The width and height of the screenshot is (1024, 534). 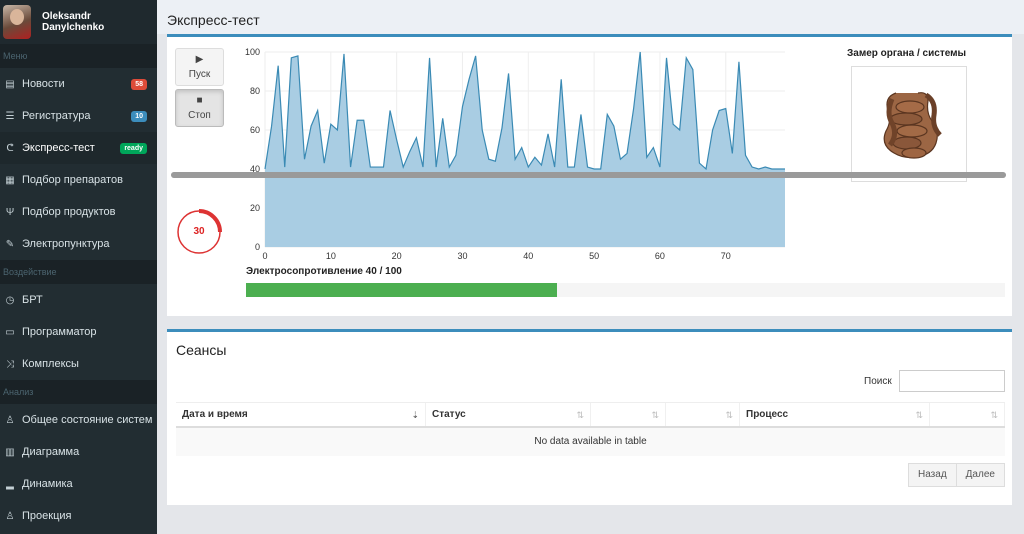 I want to click on horizontal-scrollbar, so click(x=588, y=175).